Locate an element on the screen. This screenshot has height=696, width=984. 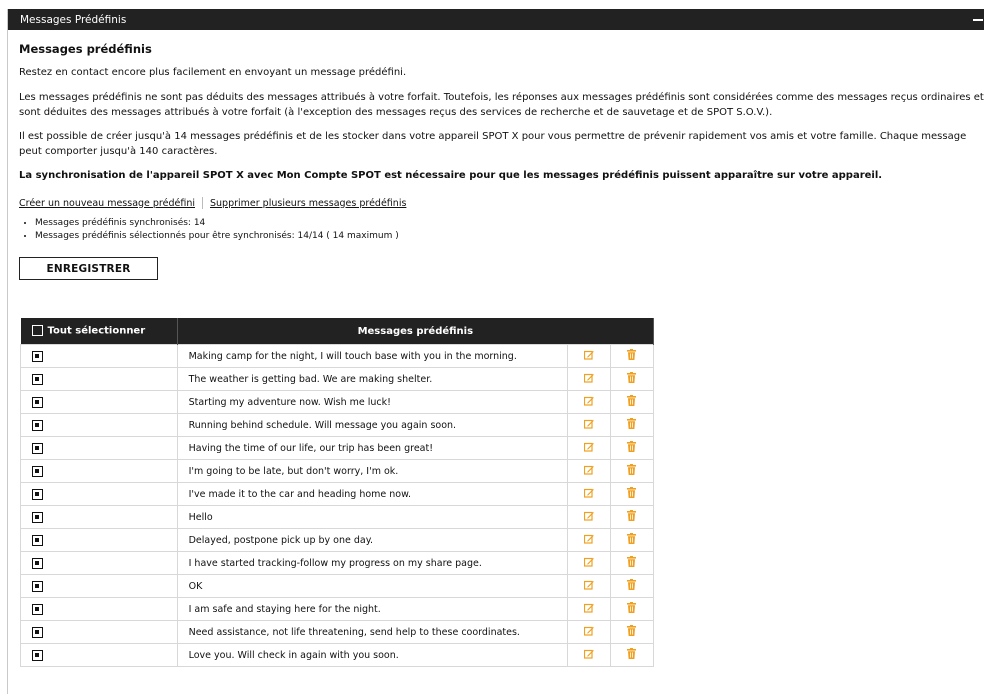
select-all-checkbox is located at coordinates (37, 331).